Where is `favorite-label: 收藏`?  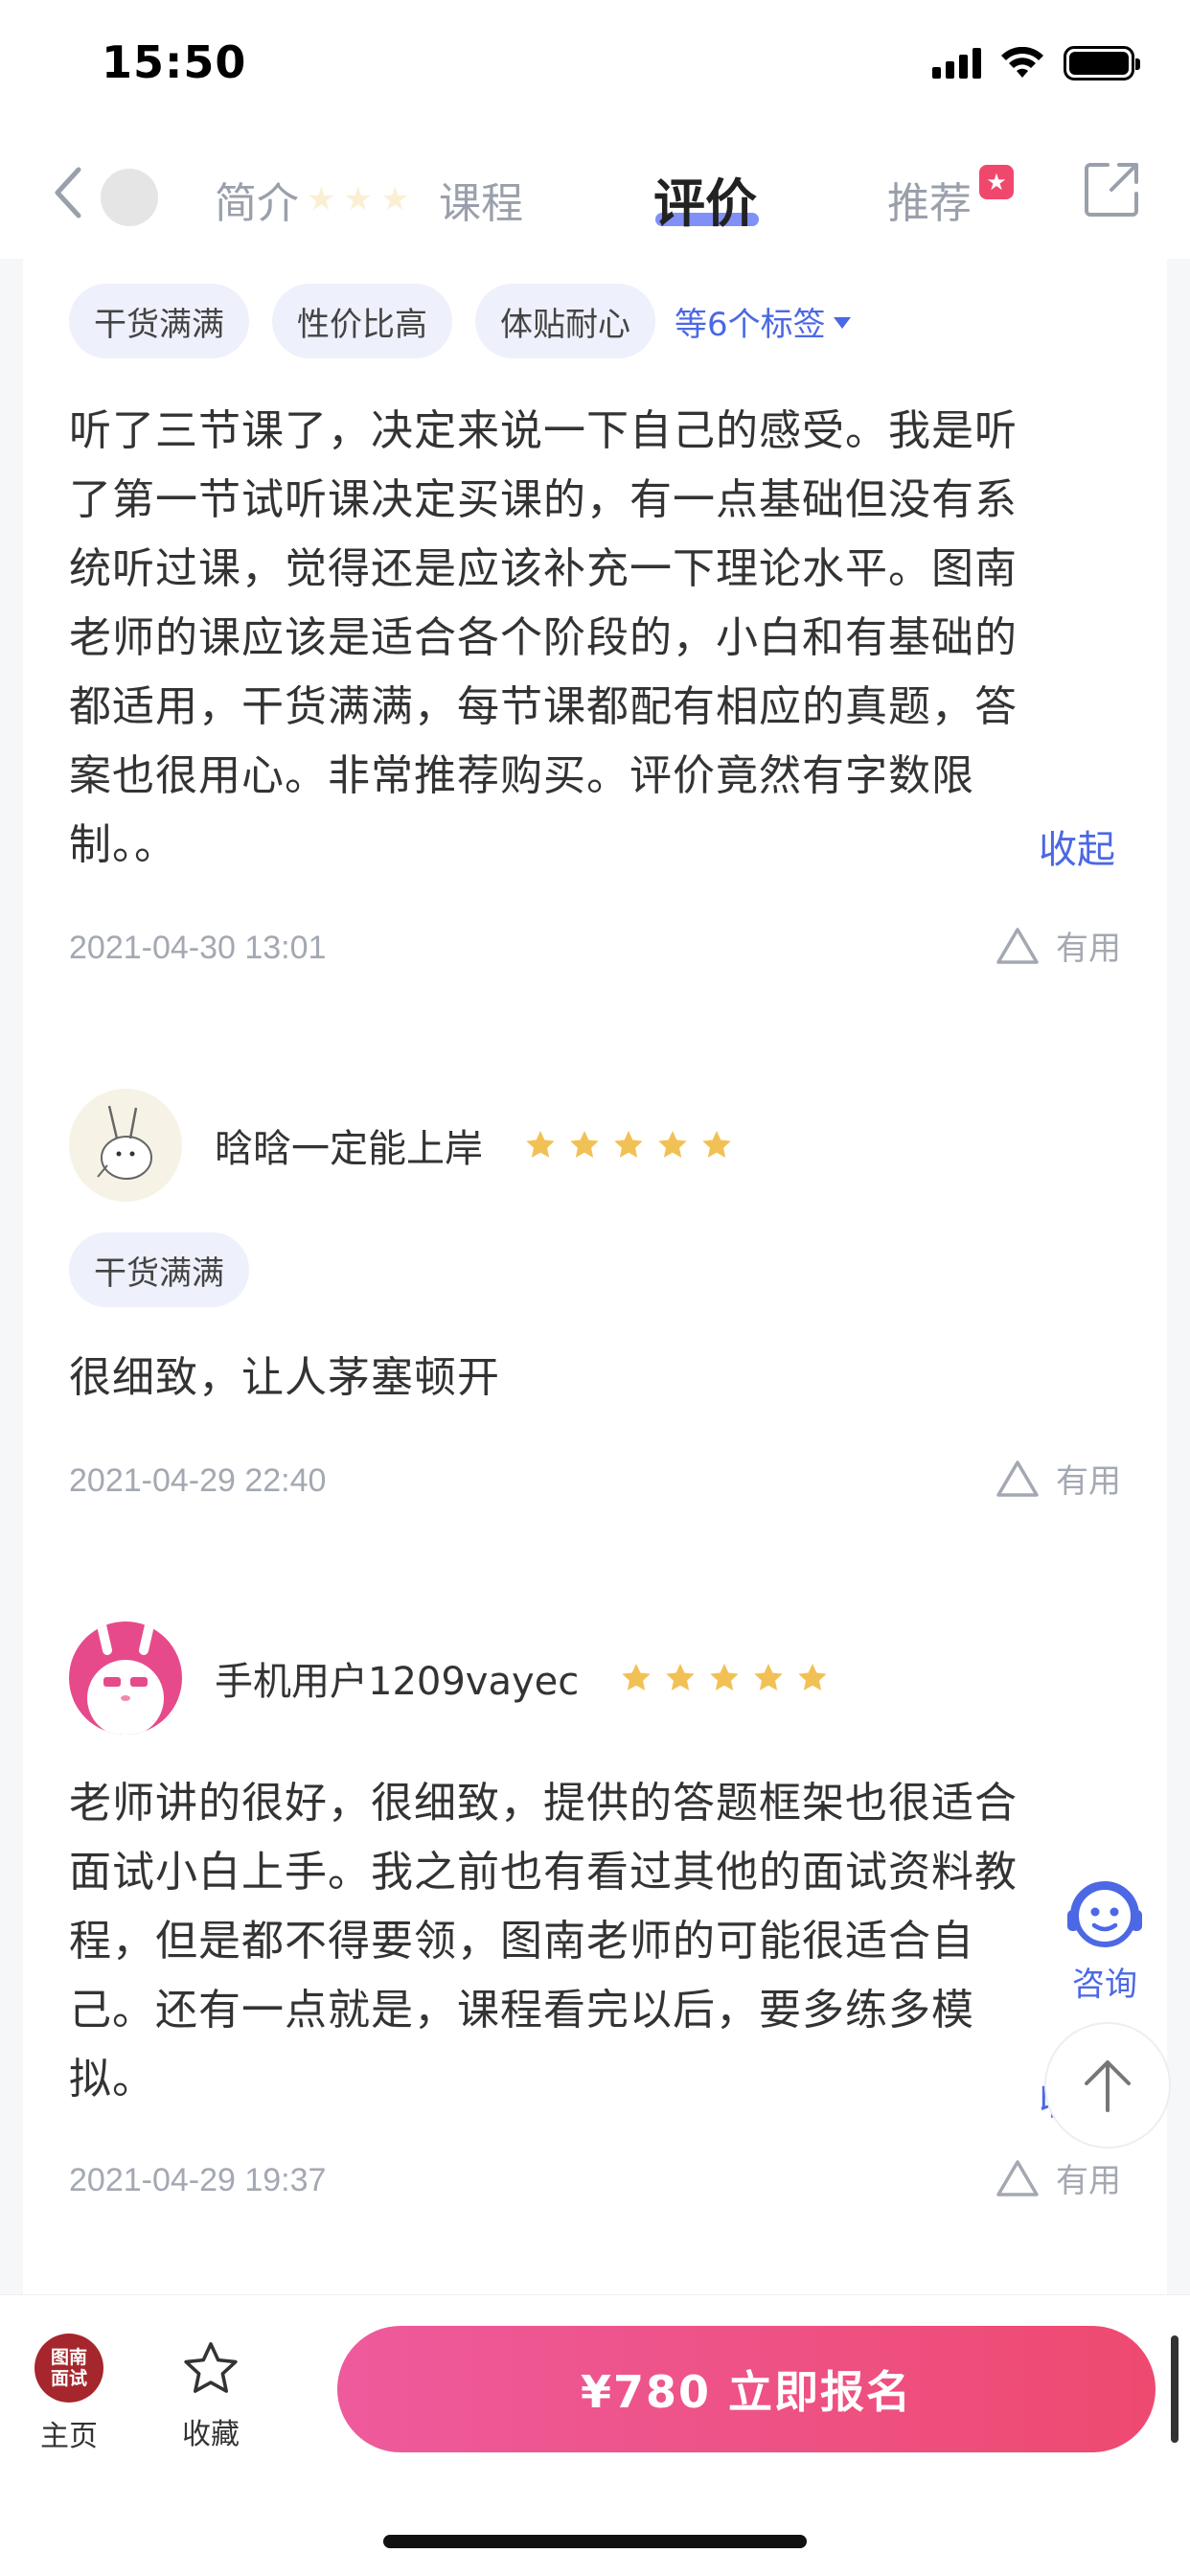
favorite-label: 收藏 is located at coordinates (211, 2434).